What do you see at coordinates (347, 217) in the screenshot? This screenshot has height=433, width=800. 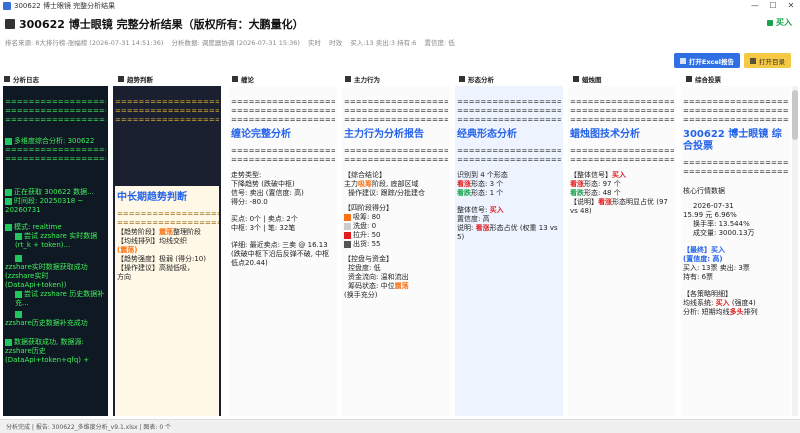 I see `accumulate-icon` at bounding box center [347, 217].